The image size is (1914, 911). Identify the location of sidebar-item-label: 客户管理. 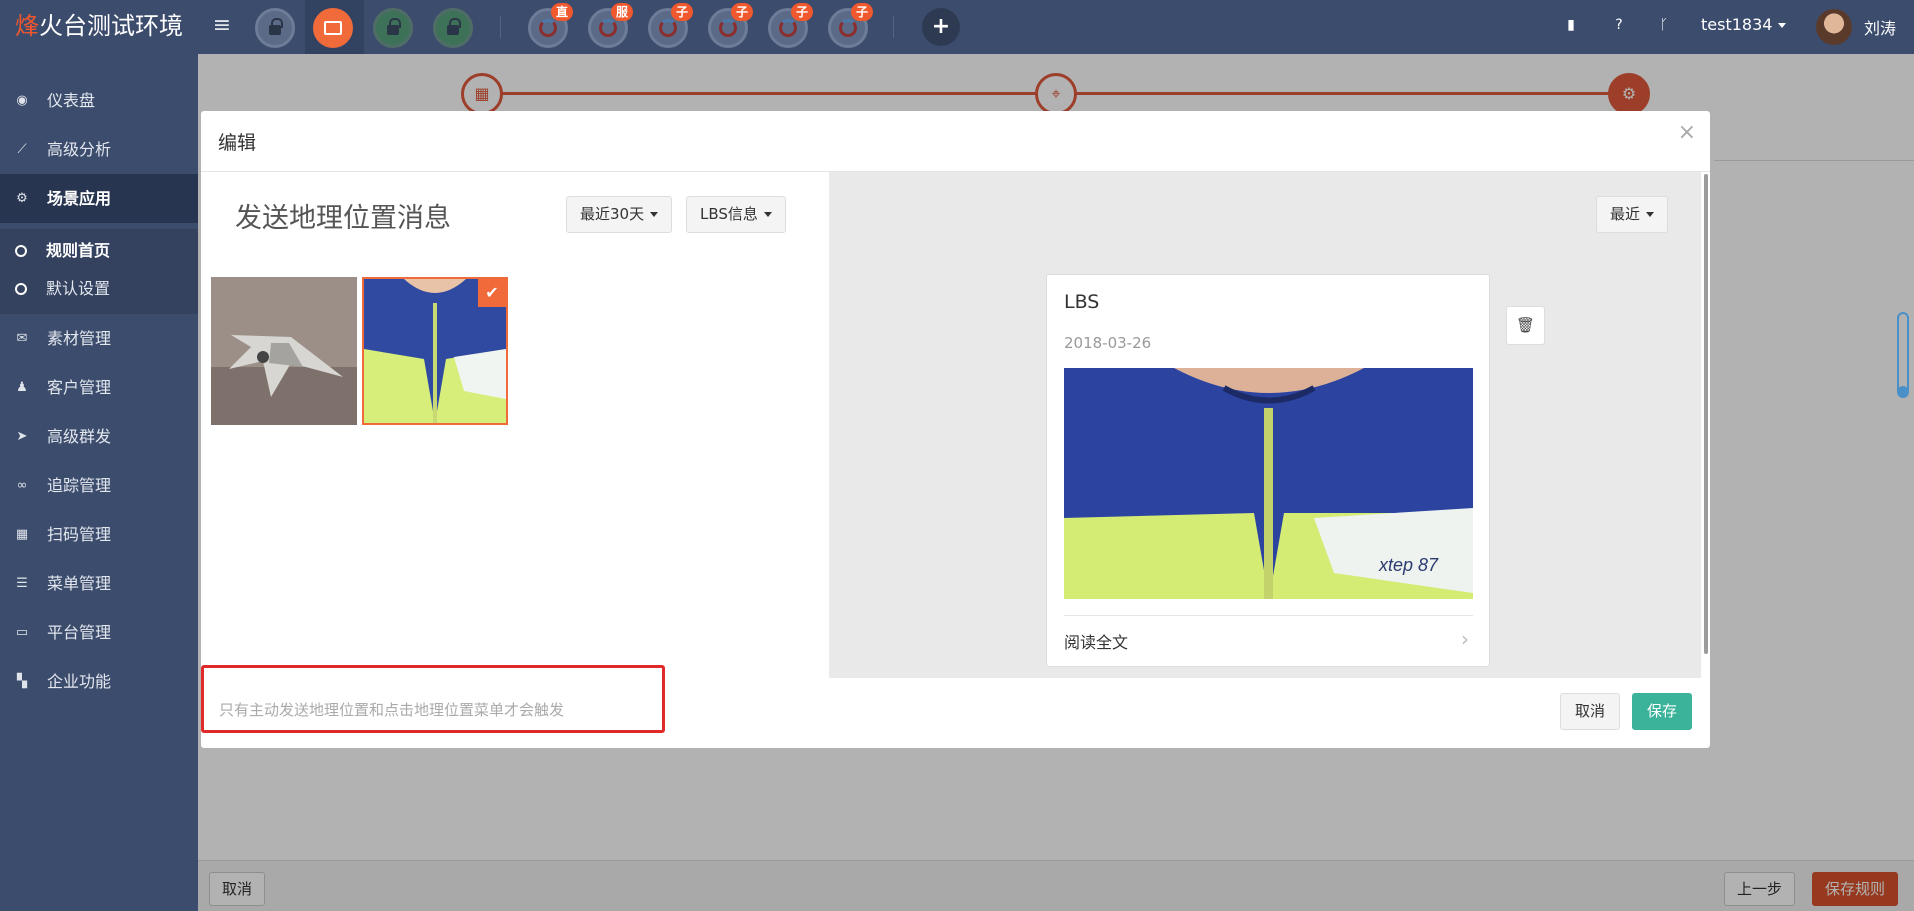
(79, 387).